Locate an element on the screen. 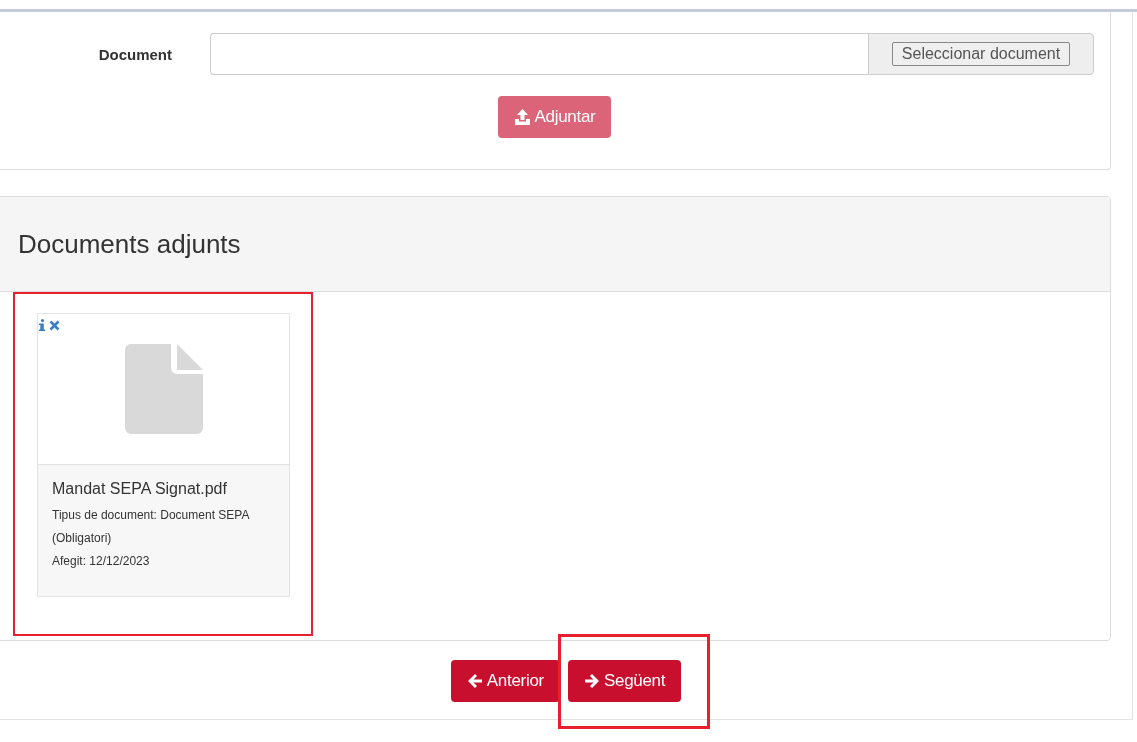  file-button-addon: Seleccionar document is located at coordinates (981, 54).